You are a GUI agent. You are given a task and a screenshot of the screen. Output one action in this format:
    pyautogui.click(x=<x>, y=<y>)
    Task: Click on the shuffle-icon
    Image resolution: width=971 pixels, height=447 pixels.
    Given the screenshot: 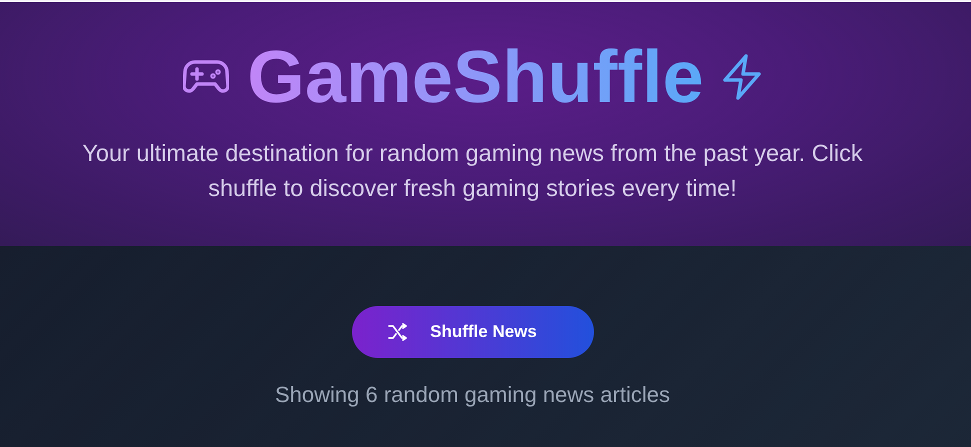 What is the action you would take?
    pyautogui.click(x=398, y=332)
    